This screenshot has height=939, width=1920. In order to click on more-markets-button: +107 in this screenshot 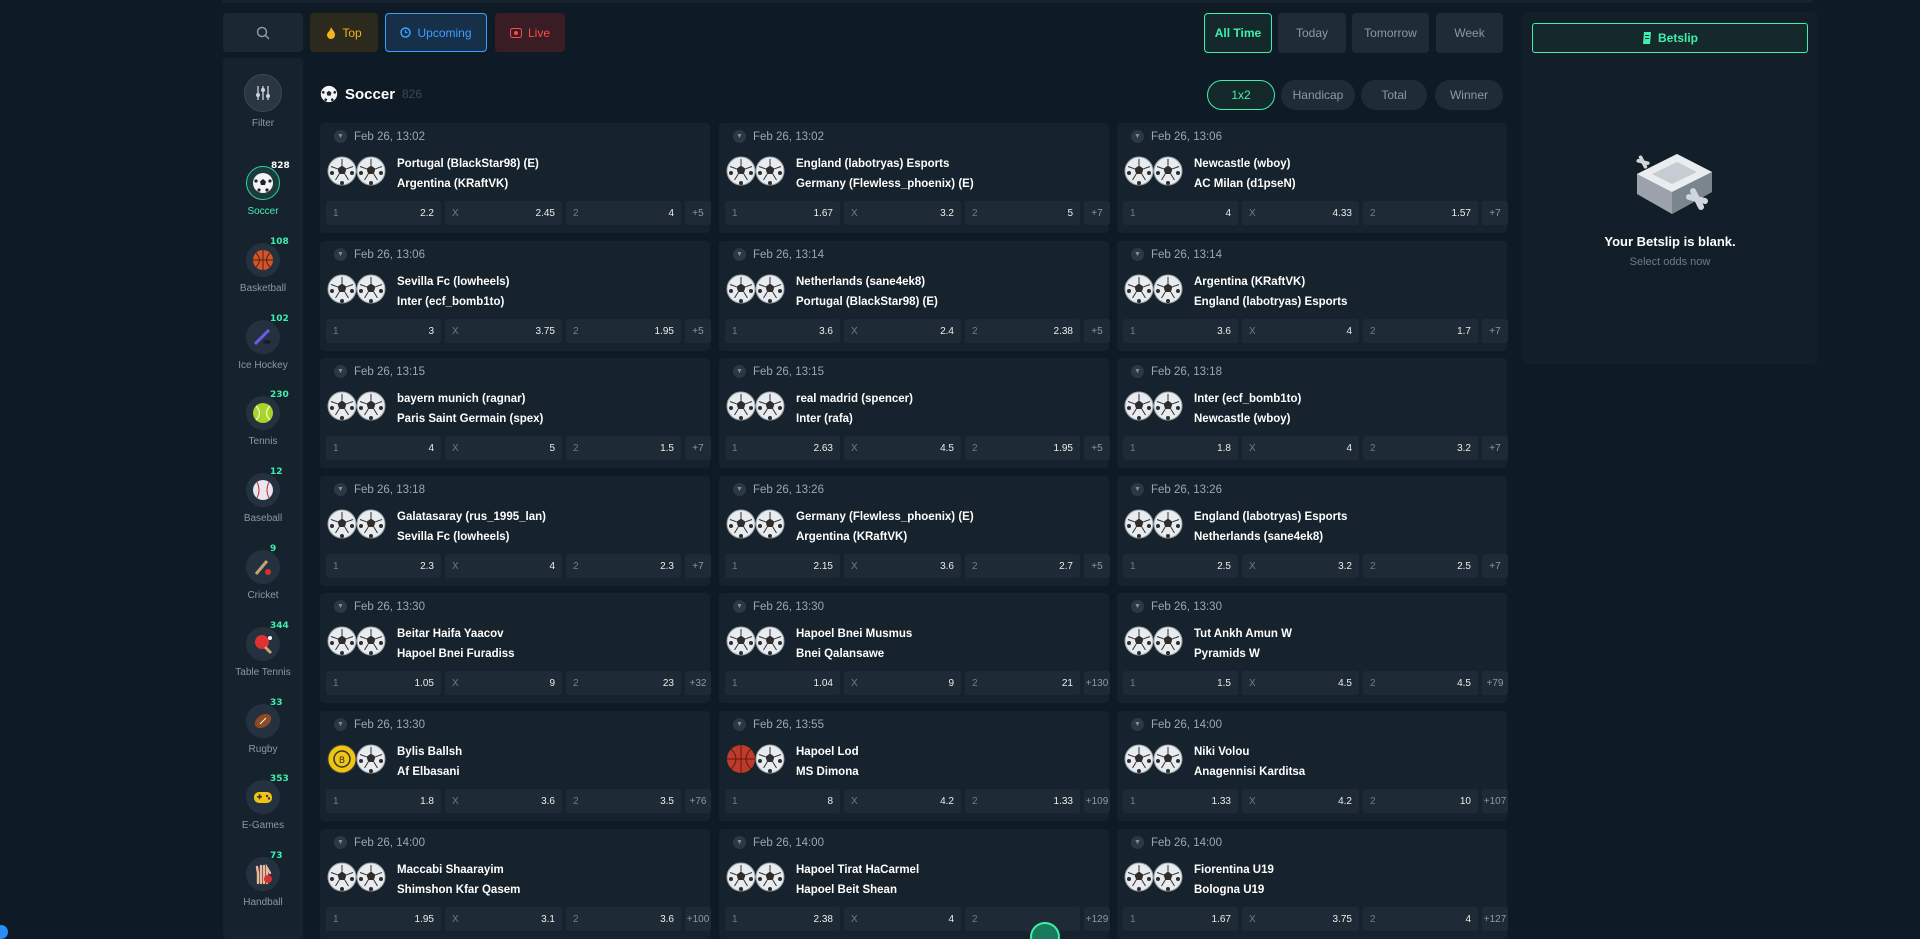, I will do `click(1495, 801)`.